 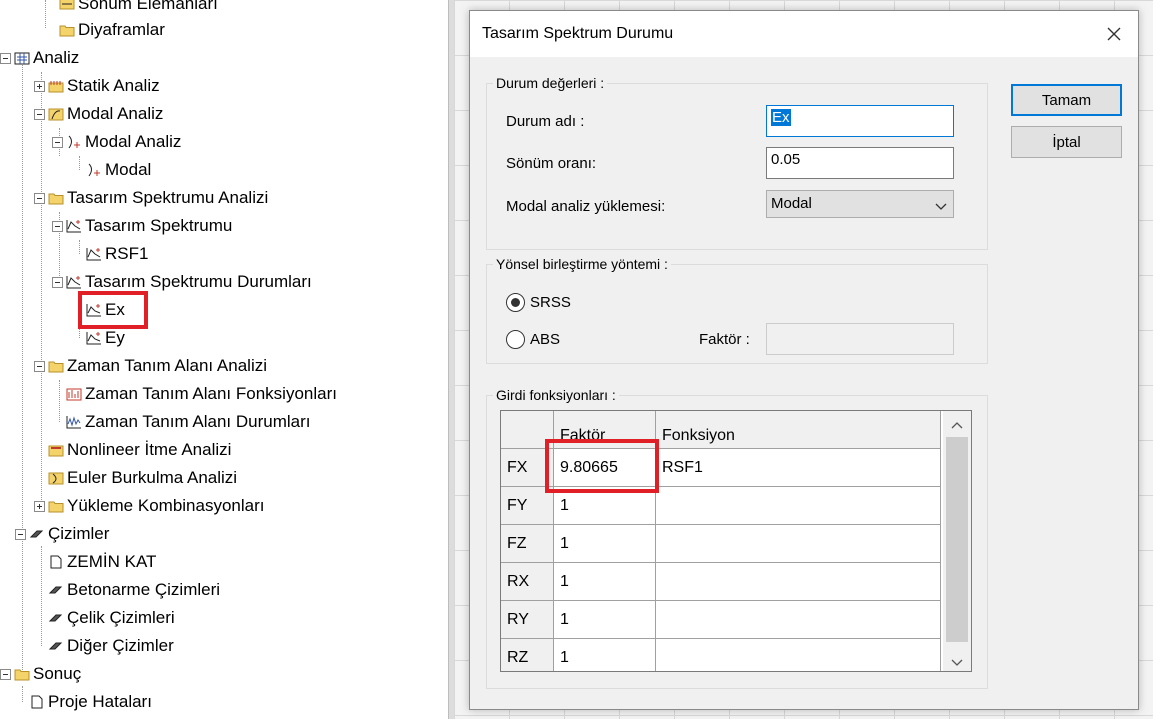 I want to click on tree-item: Çizimler, so click(x=62, y=534).